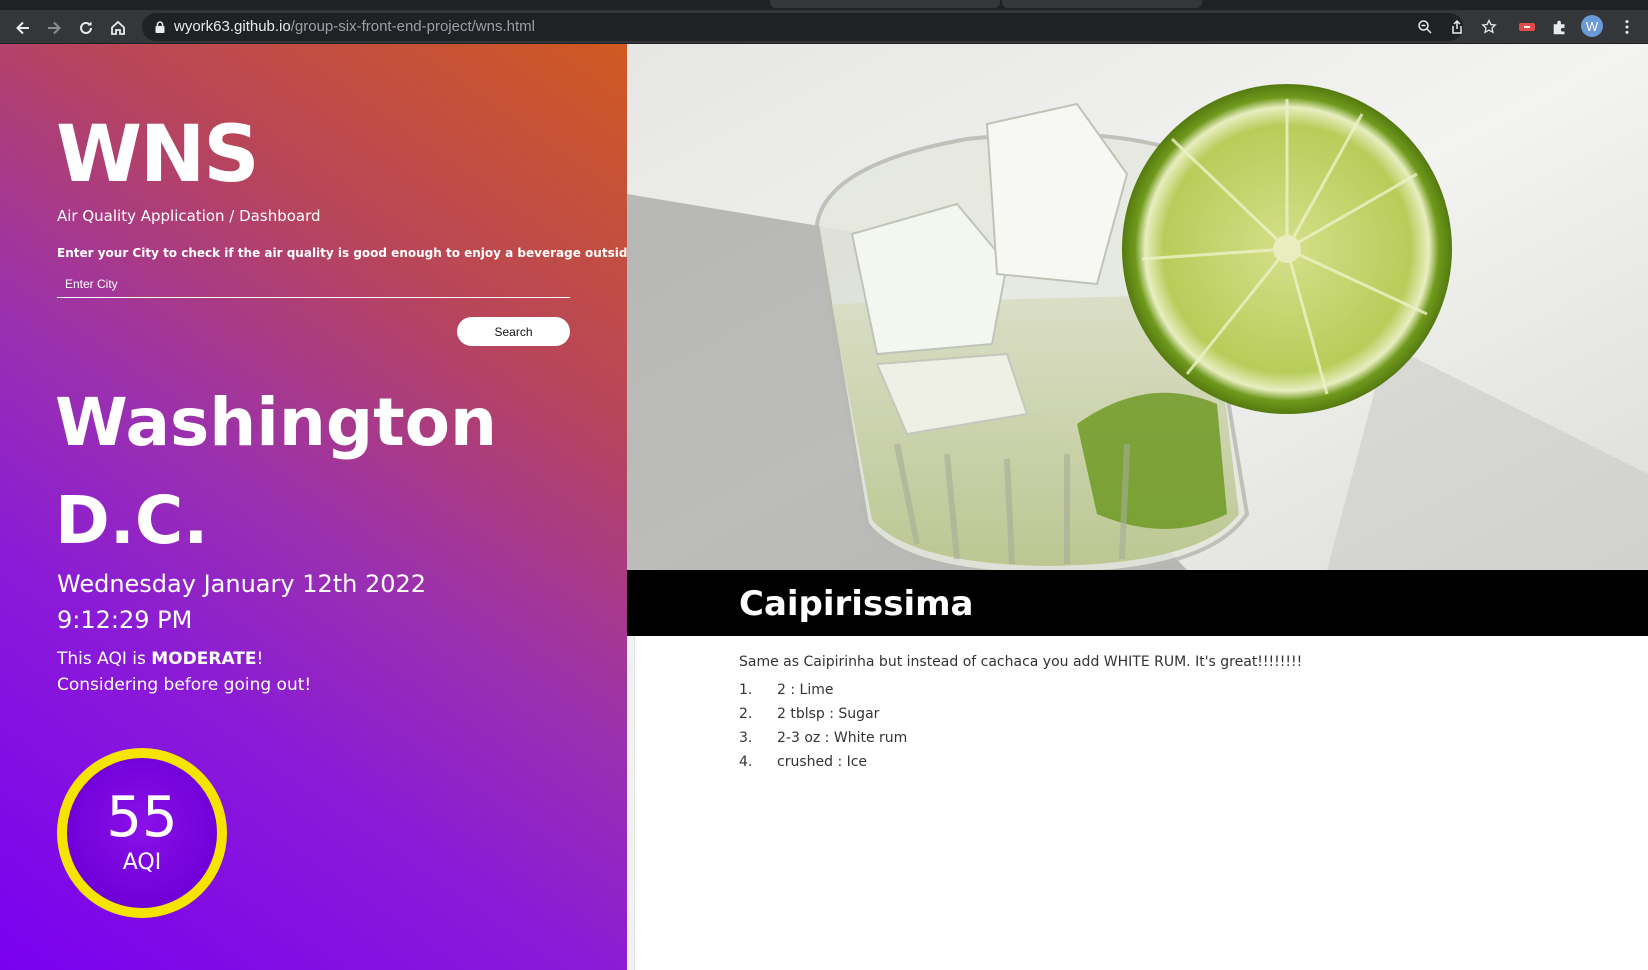 The image size is (1648, 970). What do you see at coordinates (1592, 26) in the screenshot?
I see `profile-avatar: W` at bounding box center [1592, 26].